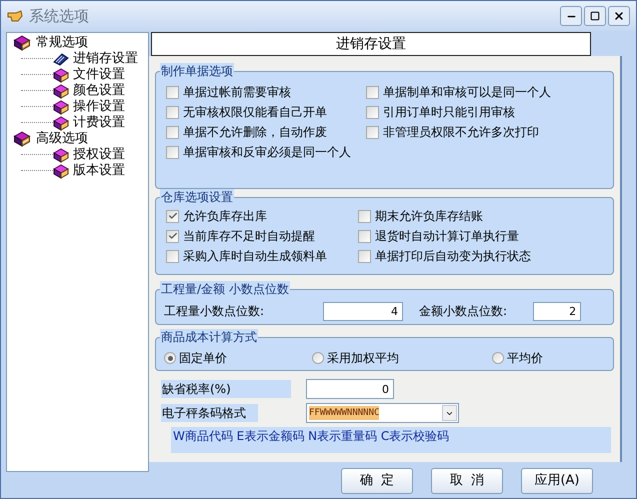 This screenshot has height=499, width=637. I want to click on barcode-hint: W商品代码 E表示金额码 N表示重量码 C表示校验码, so click(311, 436).